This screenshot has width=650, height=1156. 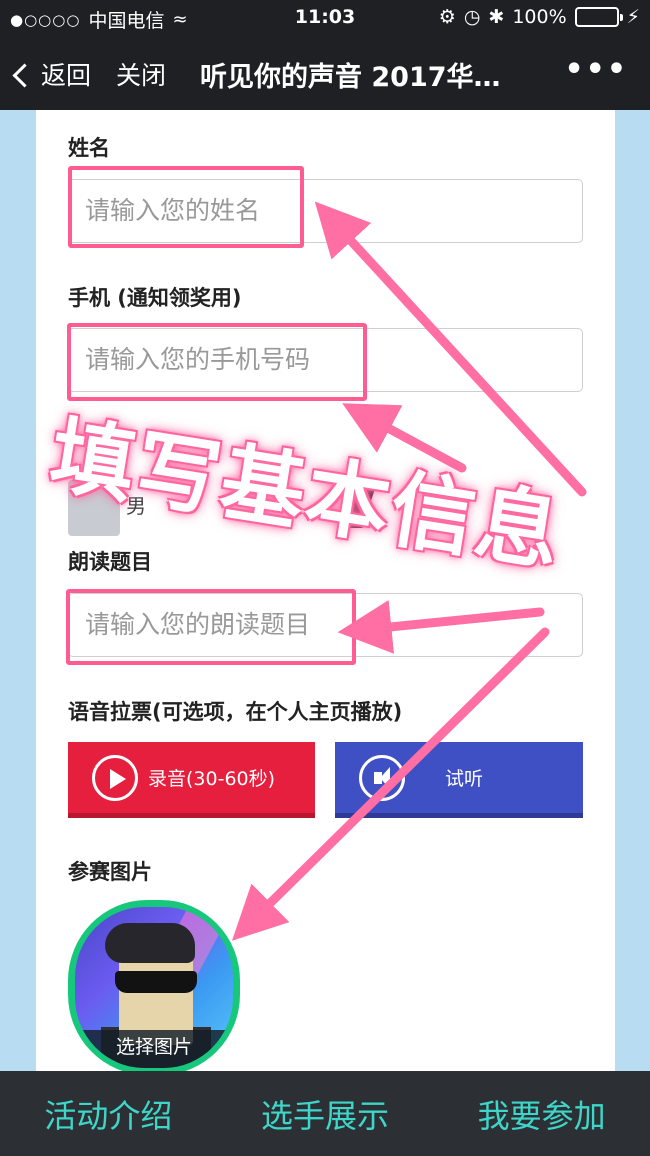 I want to click on battery-percent: 100%, so click(x=539, y=17).